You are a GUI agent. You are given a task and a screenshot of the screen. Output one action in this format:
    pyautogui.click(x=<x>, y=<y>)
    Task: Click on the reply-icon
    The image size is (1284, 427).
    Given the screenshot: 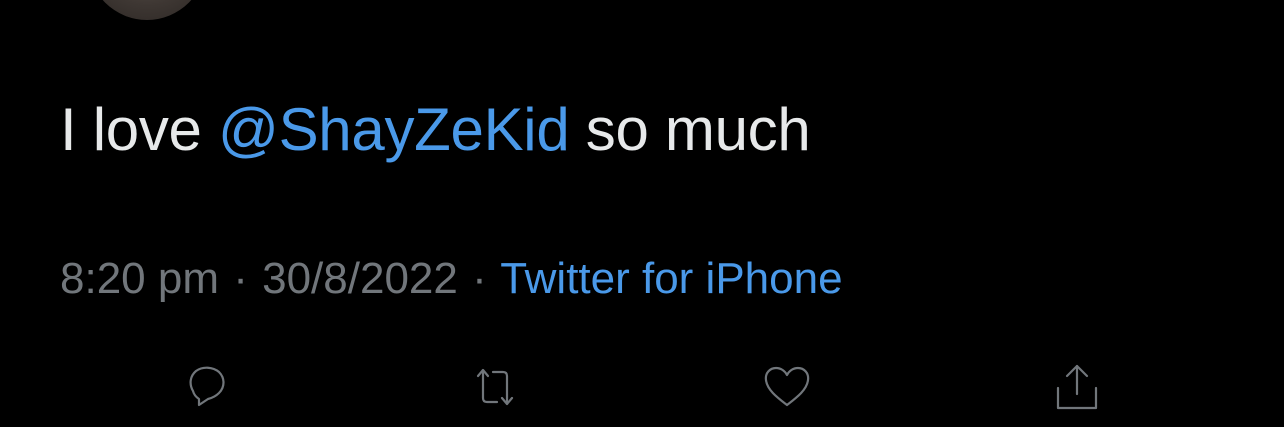 What is the action you would take?
    pyautogui.click(x=207, y=386)
    